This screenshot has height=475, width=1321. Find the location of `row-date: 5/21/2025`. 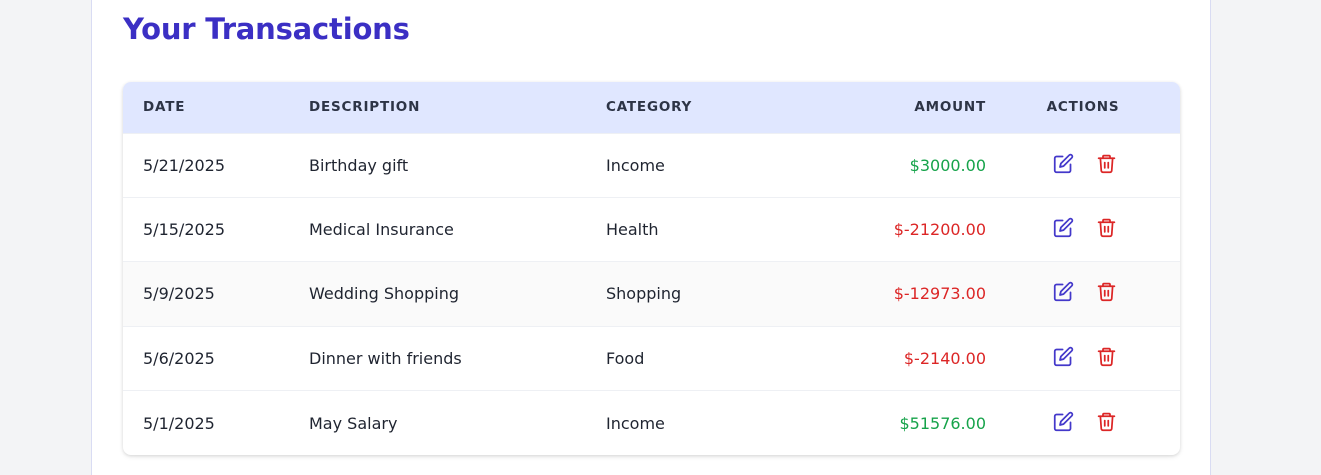

row-date: 5/21/2025 is located at coordinates (184, 165).